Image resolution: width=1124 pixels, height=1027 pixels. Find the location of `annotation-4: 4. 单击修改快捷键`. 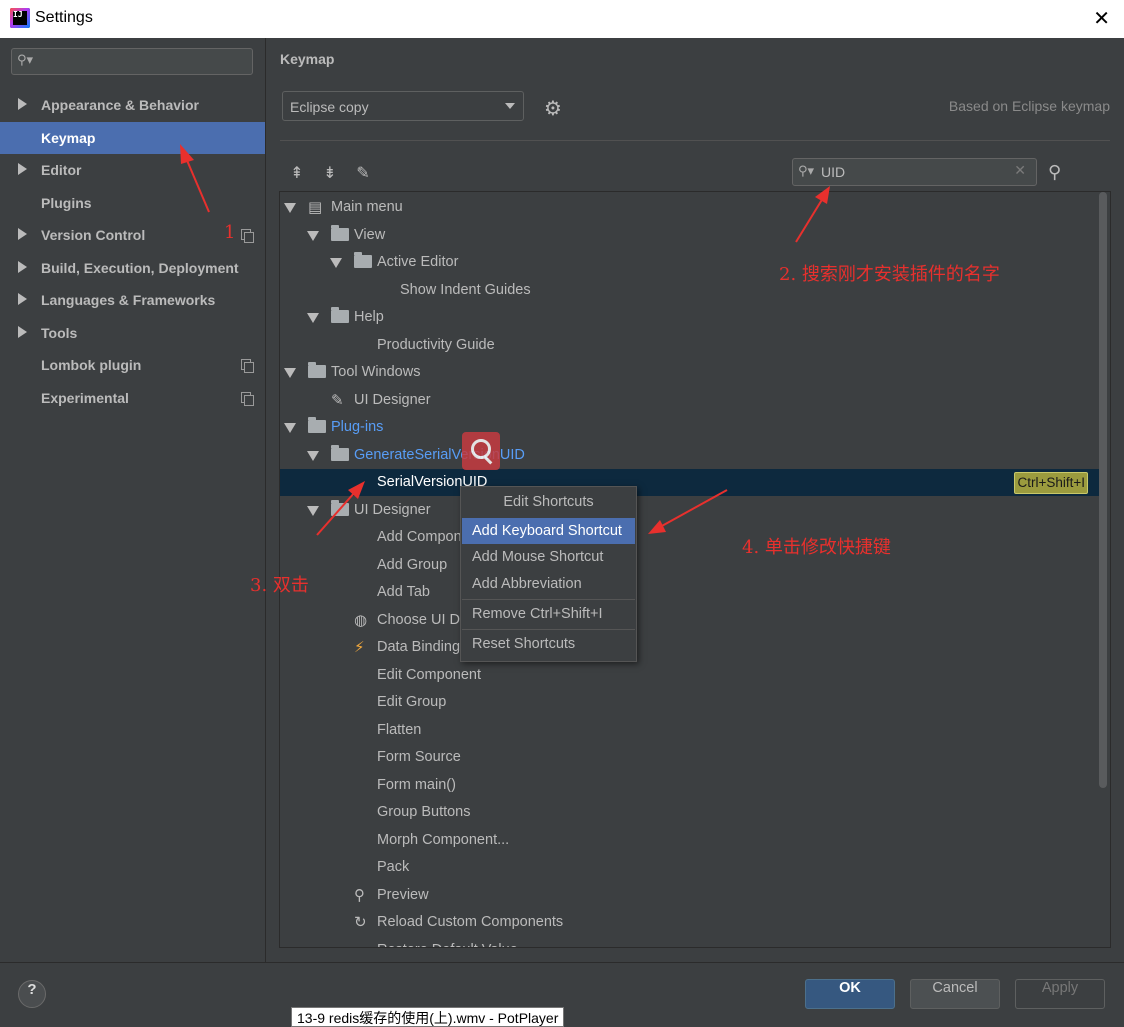

annotation-4: 4. 单击修改快捷键 is located at coordinates (816, 547).